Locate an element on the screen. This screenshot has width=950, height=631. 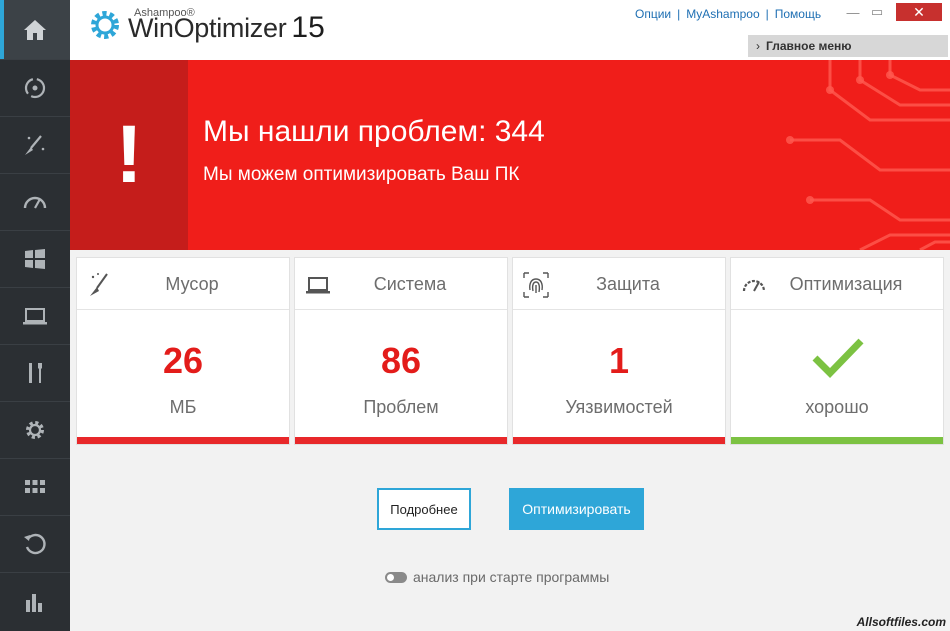
problems-subtitle: Мы можем оптимизировать Ваш ПК is located at coordinates (361, 174).